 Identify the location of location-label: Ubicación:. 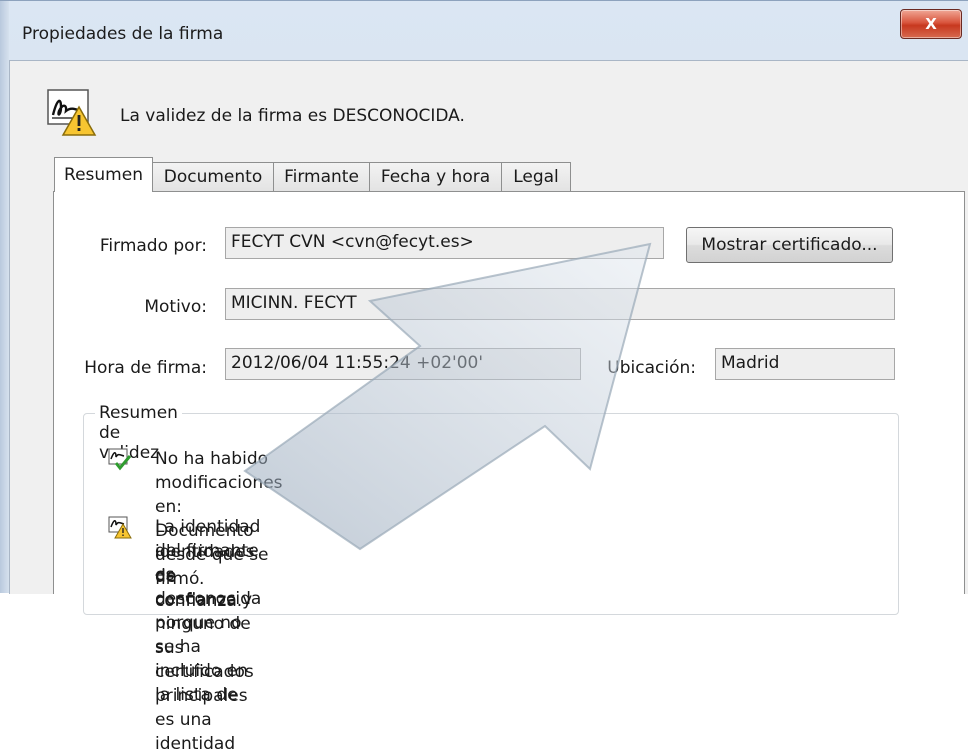
(651, 368).